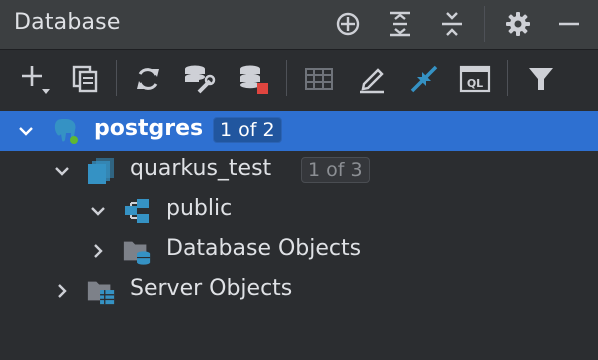 Image resolution: width=598 pixels, height=360 pixels. I want to click on tree-node-database-objects: Database Objects, so click(299, 251).